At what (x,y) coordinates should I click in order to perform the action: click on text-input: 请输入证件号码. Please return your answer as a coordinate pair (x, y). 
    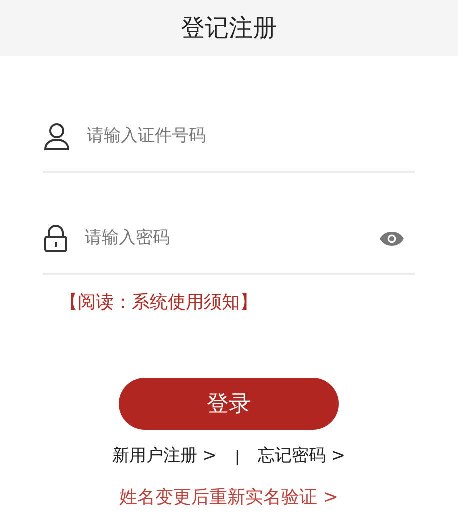
    Looking at the image, I should click on (246, 137).